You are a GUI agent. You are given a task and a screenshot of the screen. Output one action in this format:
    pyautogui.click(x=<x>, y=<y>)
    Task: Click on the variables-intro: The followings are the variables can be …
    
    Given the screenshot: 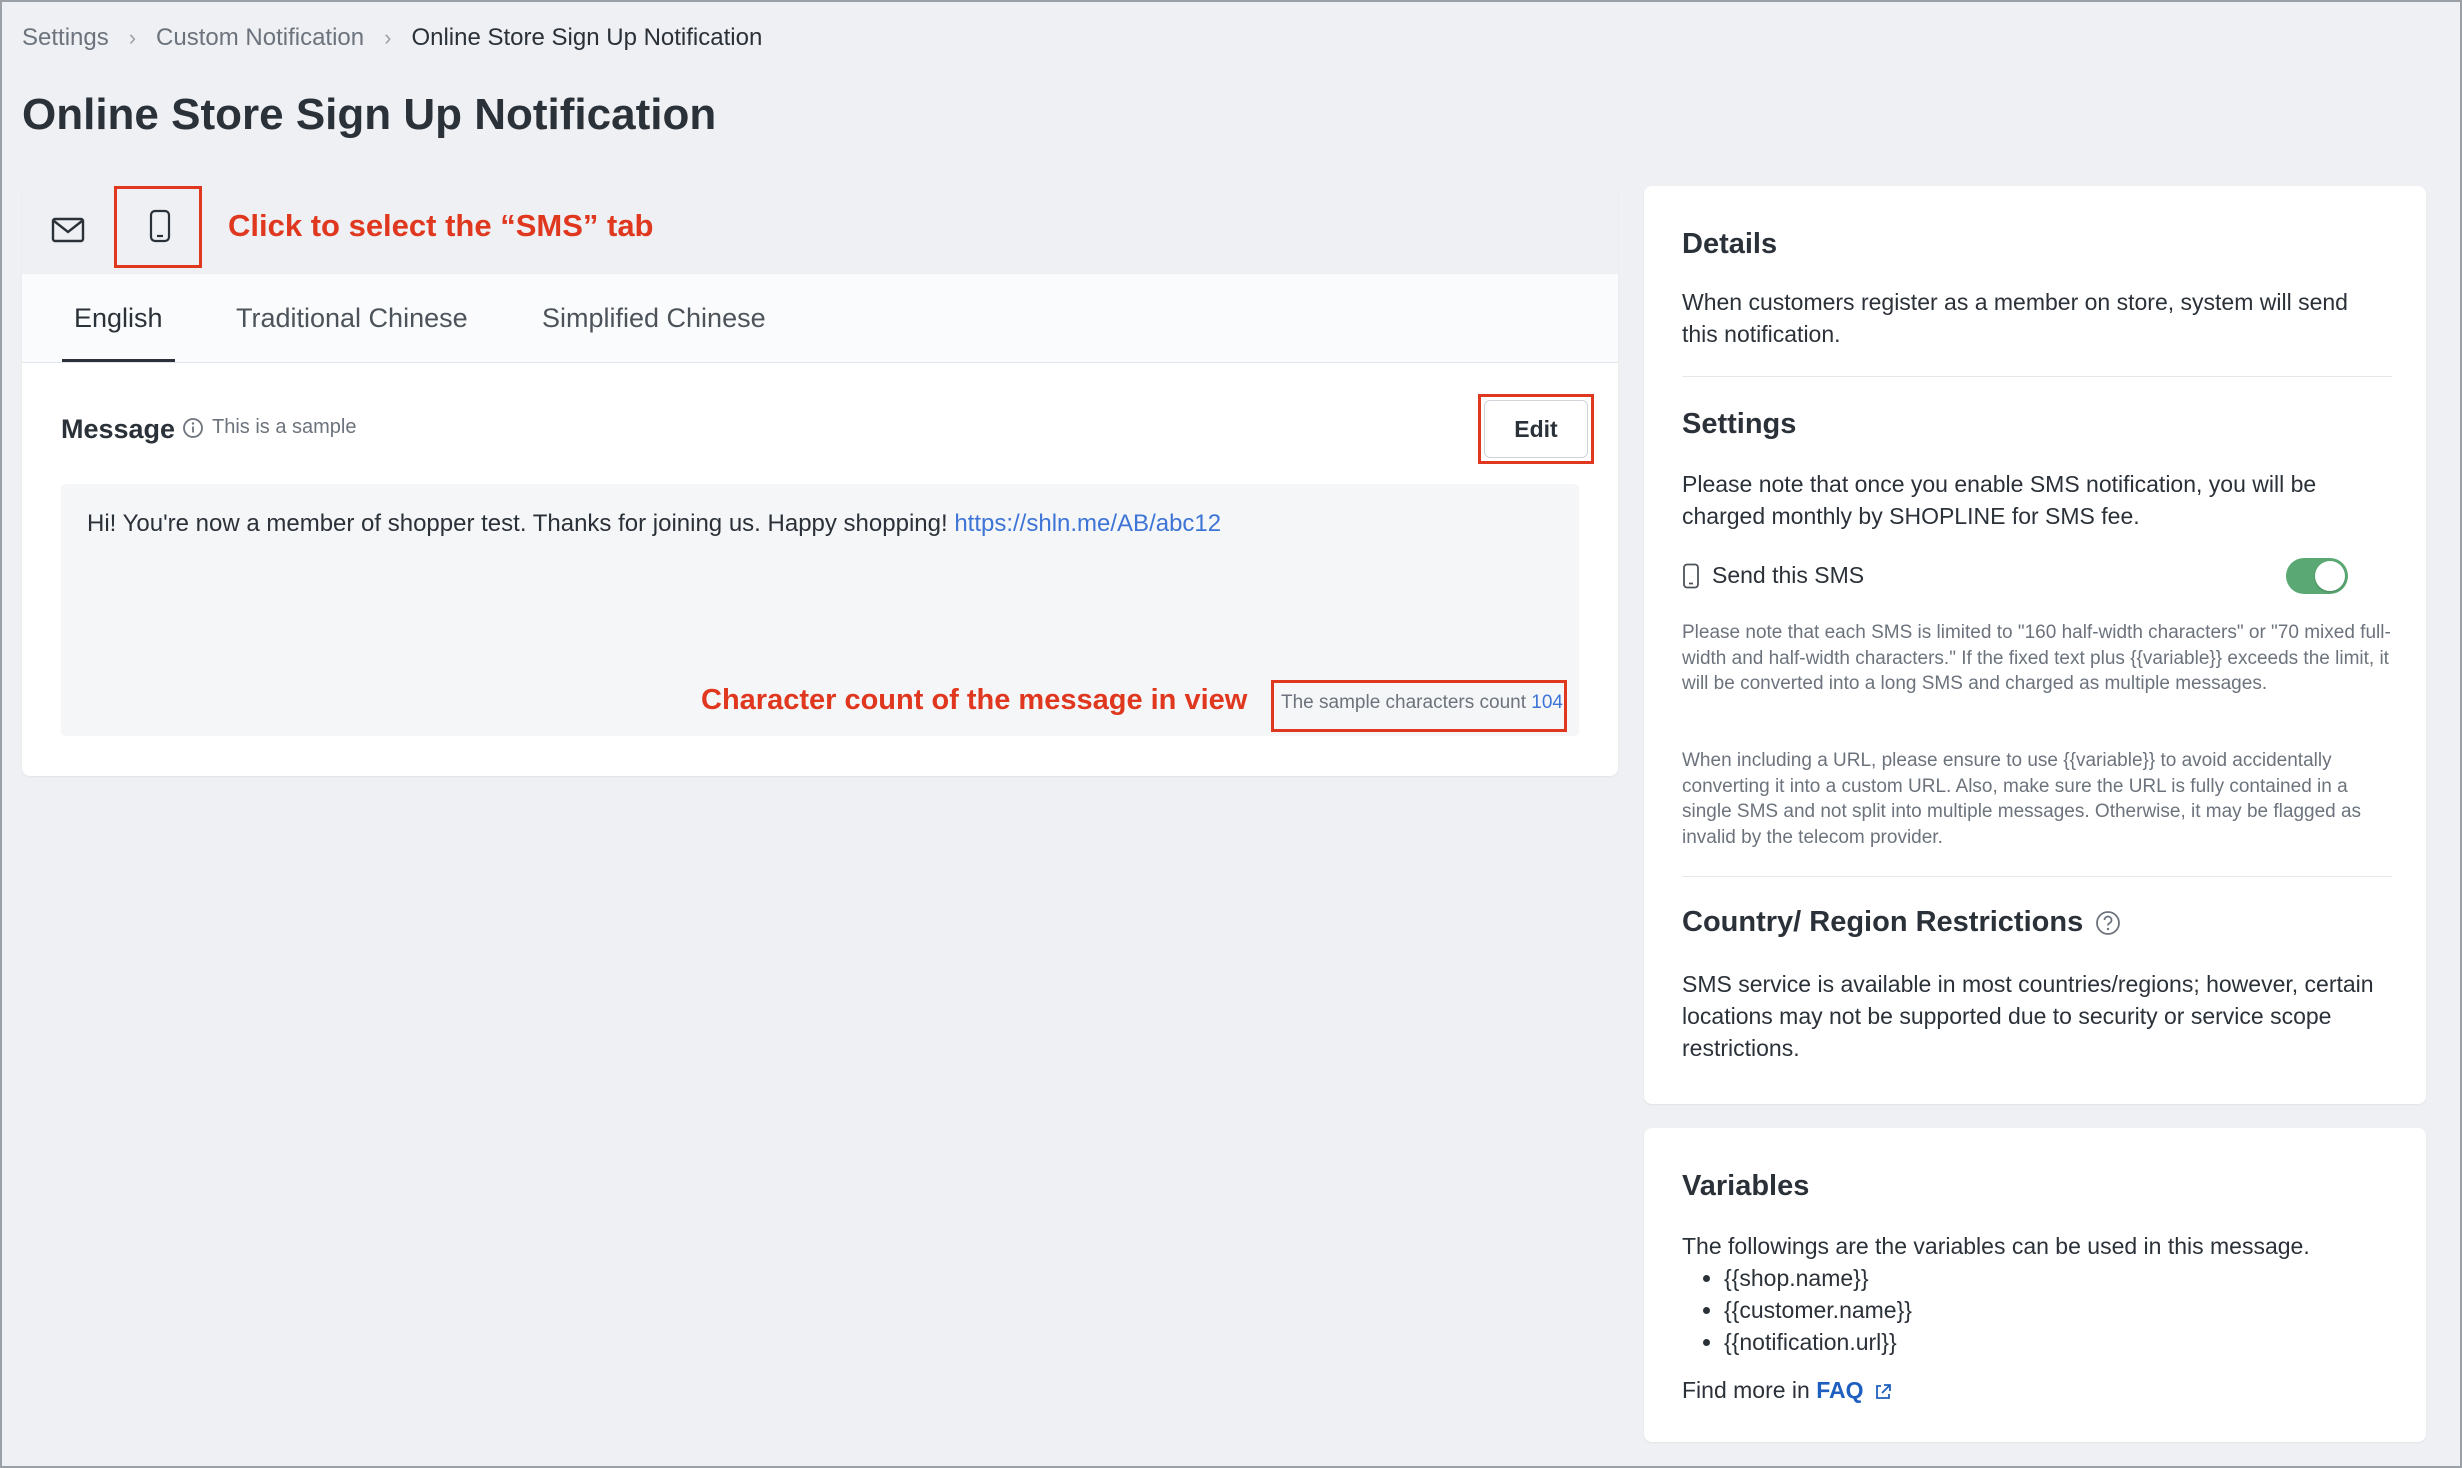 What is the action you would take?
    pyautogui.click(x=1996, y=1246)
    